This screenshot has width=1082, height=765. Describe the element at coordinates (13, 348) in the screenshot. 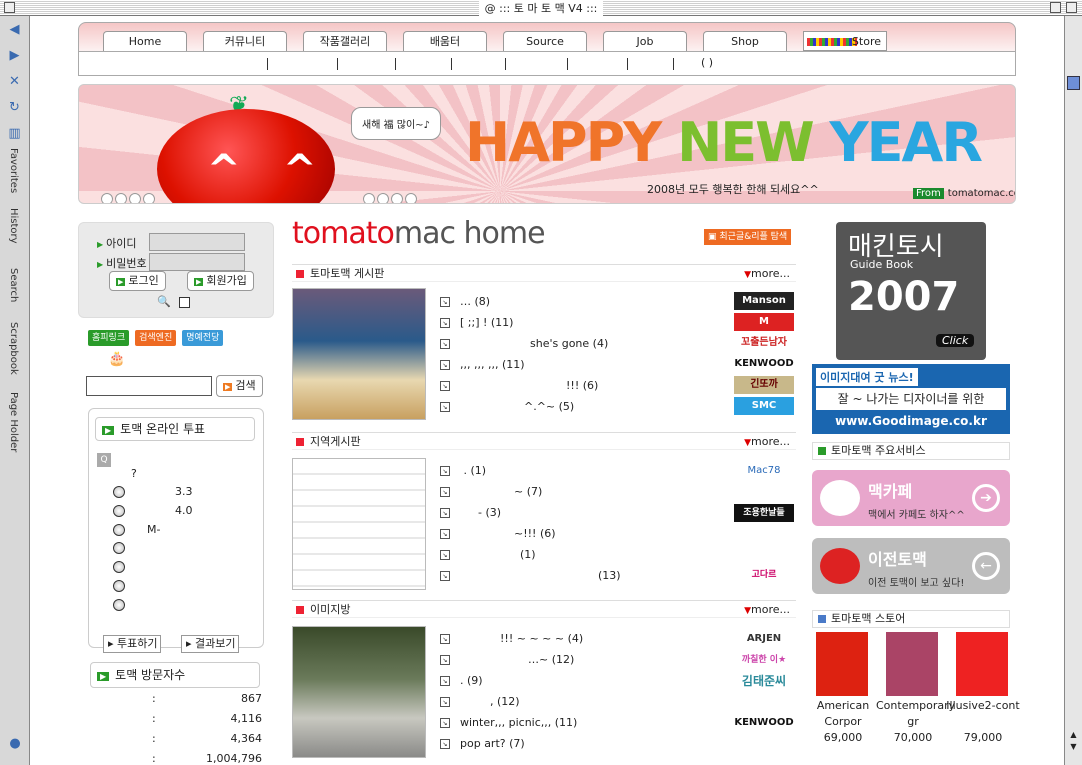

I see `sidebar-tab-scrapbook: Scrapbook` at that location.